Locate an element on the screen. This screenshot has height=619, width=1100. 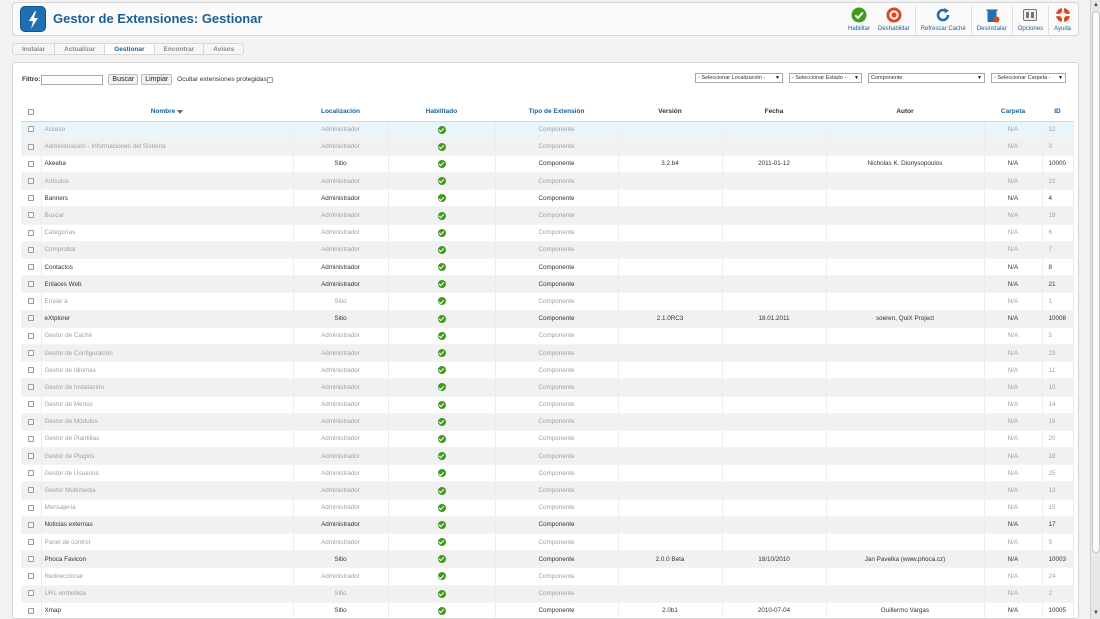
clear-button: Limpiar is located at coordinates (157, 79).